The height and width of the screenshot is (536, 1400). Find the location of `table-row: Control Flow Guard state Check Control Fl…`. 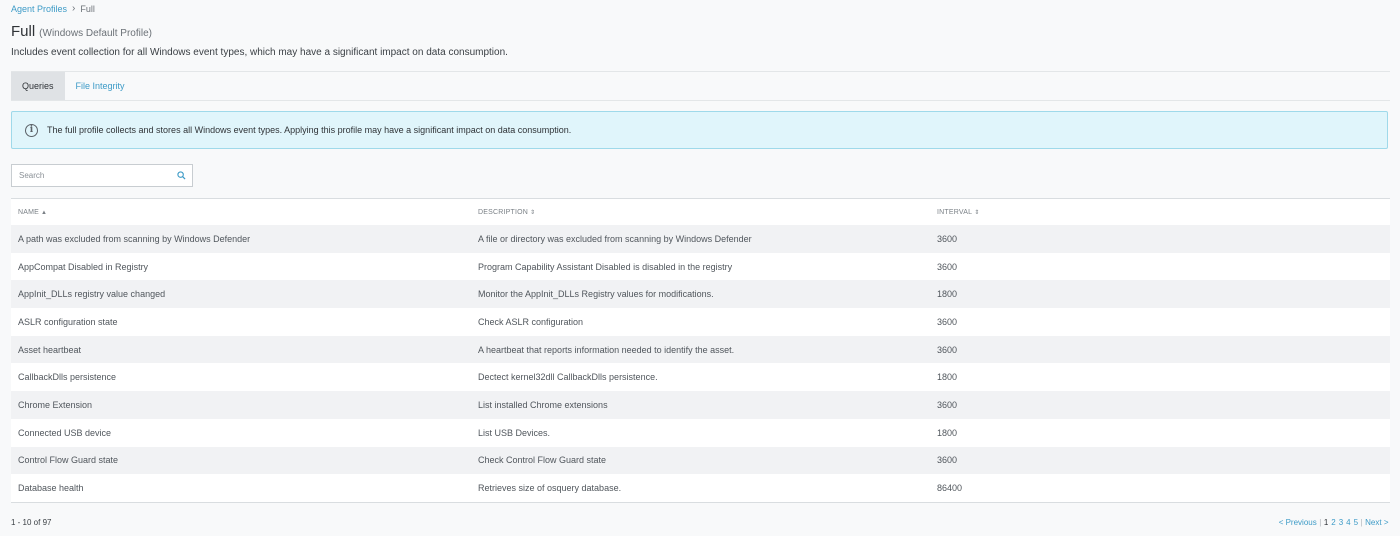

table-row: Control Flow Guard state Check Control Fl… is located at coordinates (700, 460).